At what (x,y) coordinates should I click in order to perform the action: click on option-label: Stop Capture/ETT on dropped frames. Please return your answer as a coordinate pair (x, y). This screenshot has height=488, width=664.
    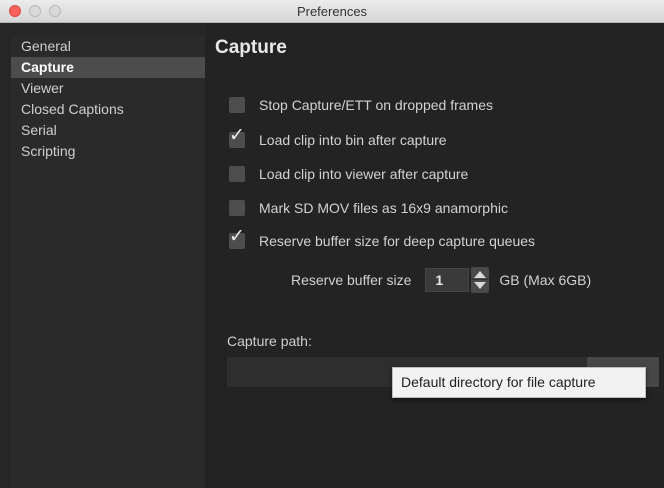
    Looking at the image, I should click on (376, 105).